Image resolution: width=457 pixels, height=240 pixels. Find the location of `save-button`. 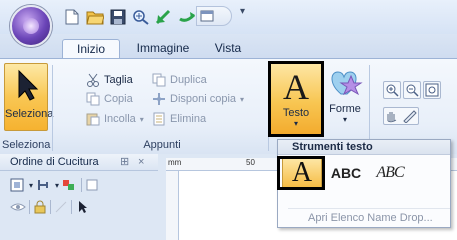

save-button is located at coordinates (118, 17).